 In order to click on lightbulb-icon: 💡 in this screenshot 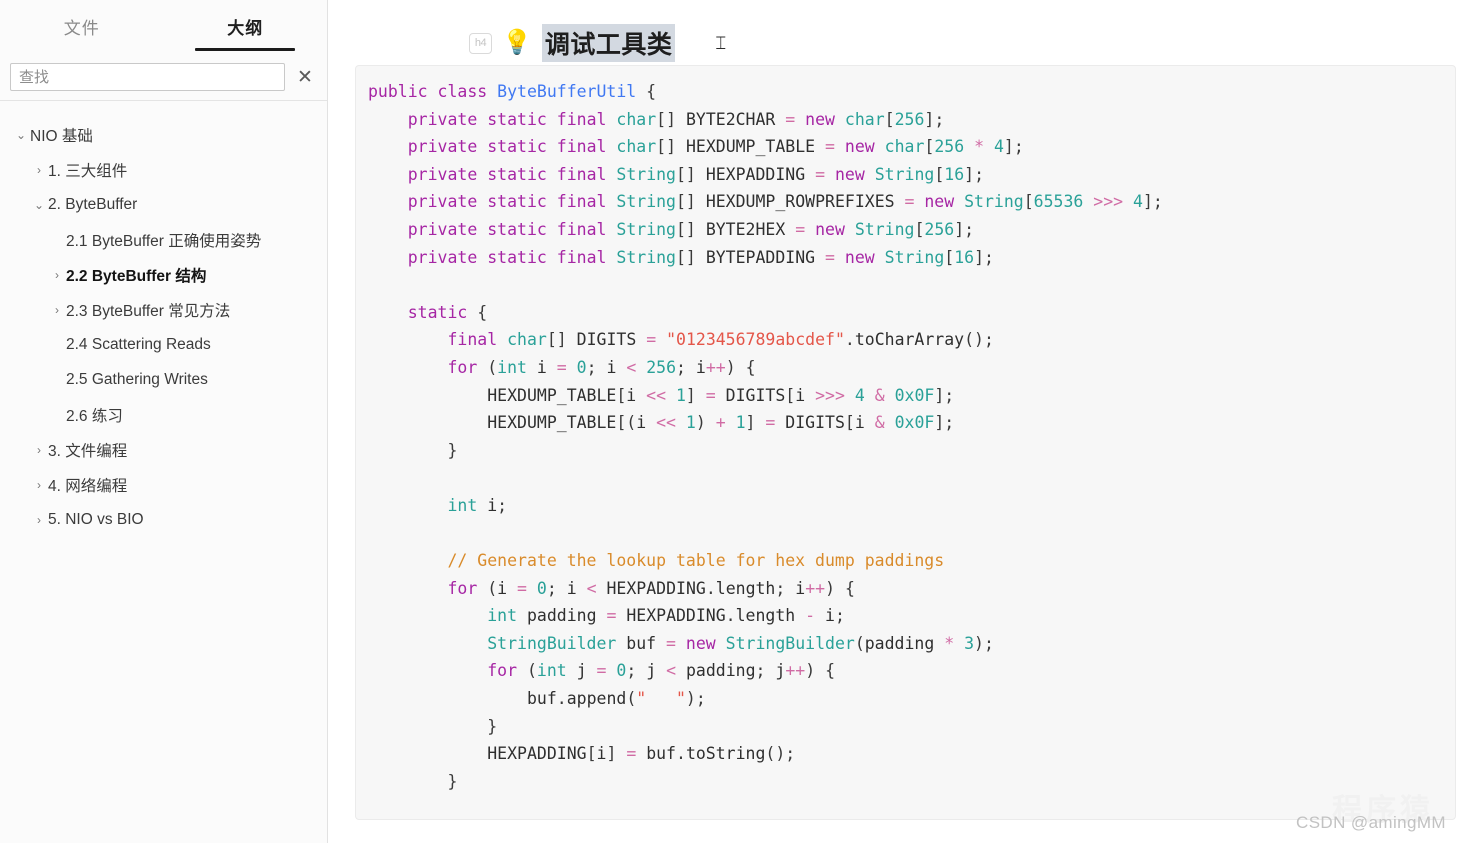, I will do `click(517, 42)`.